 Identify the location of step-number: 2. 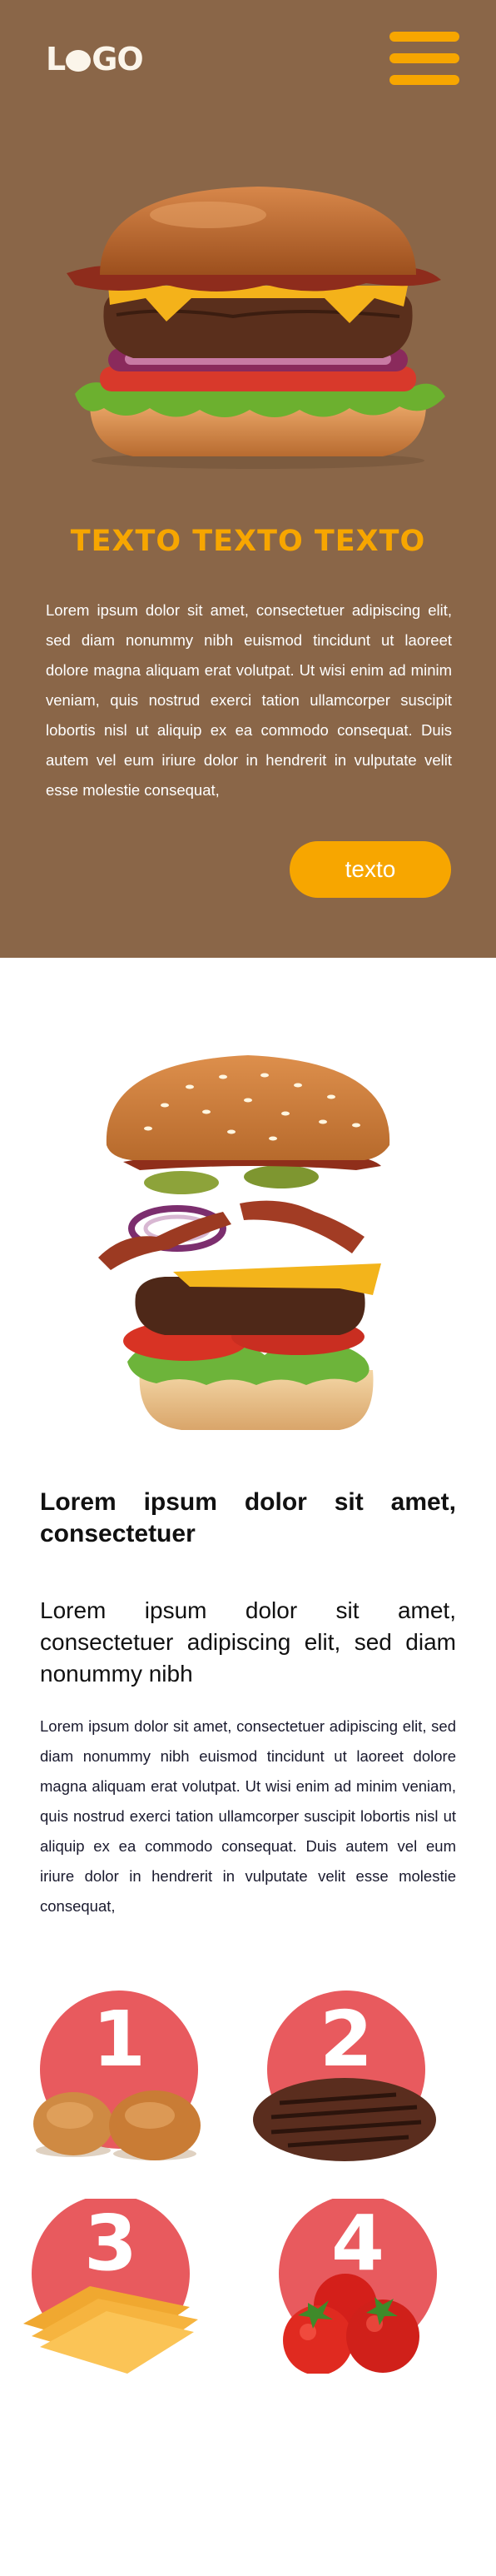
(346, 2039).